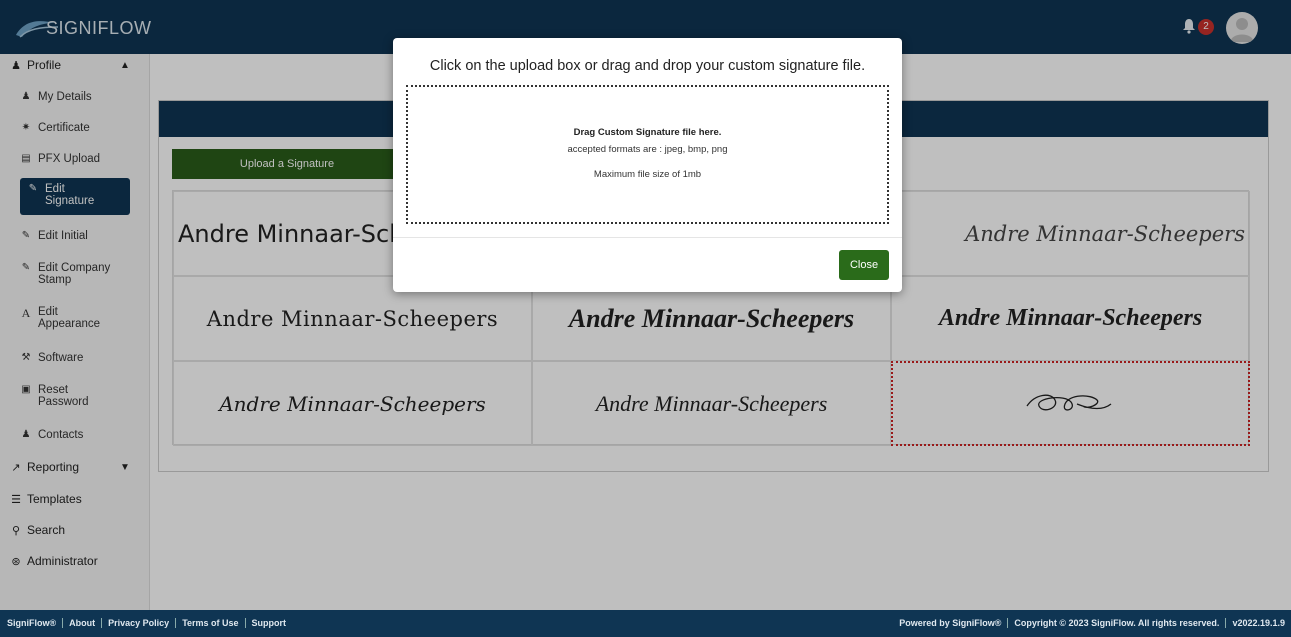  What do you see at coordinates (647, 174) in the screenshot?
I see `dropzone-size-limit: Maximum file size of 1mb` at bounding box center [647, 174].